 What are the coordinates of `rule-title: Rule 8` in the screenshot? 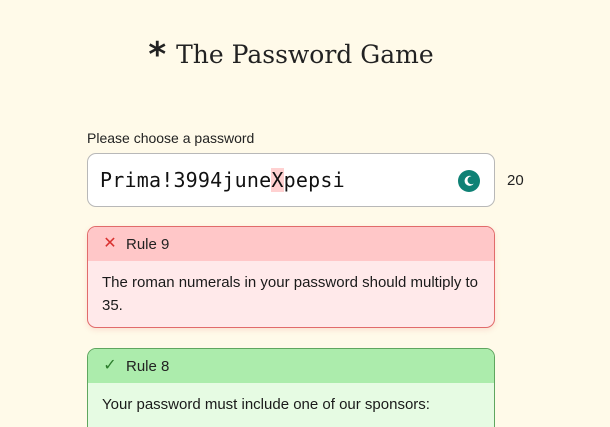 It's located at (148, 366).